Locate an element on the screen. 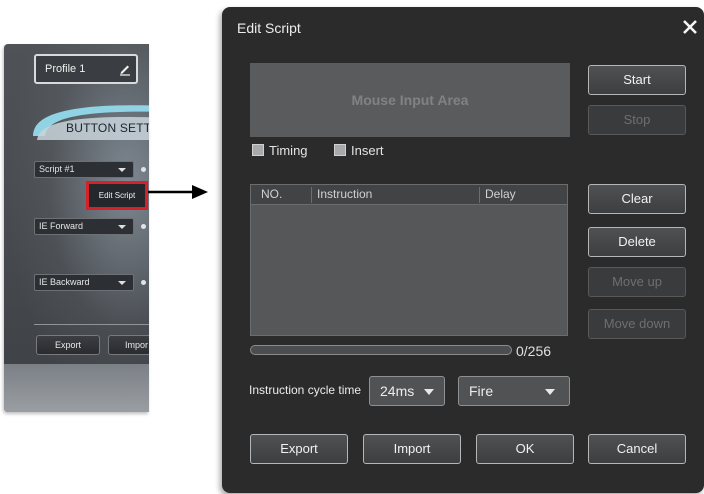 The width and height of the screenshot is (704, 494). edit-script-button: Edit Script is located at coordinates (117, 195).